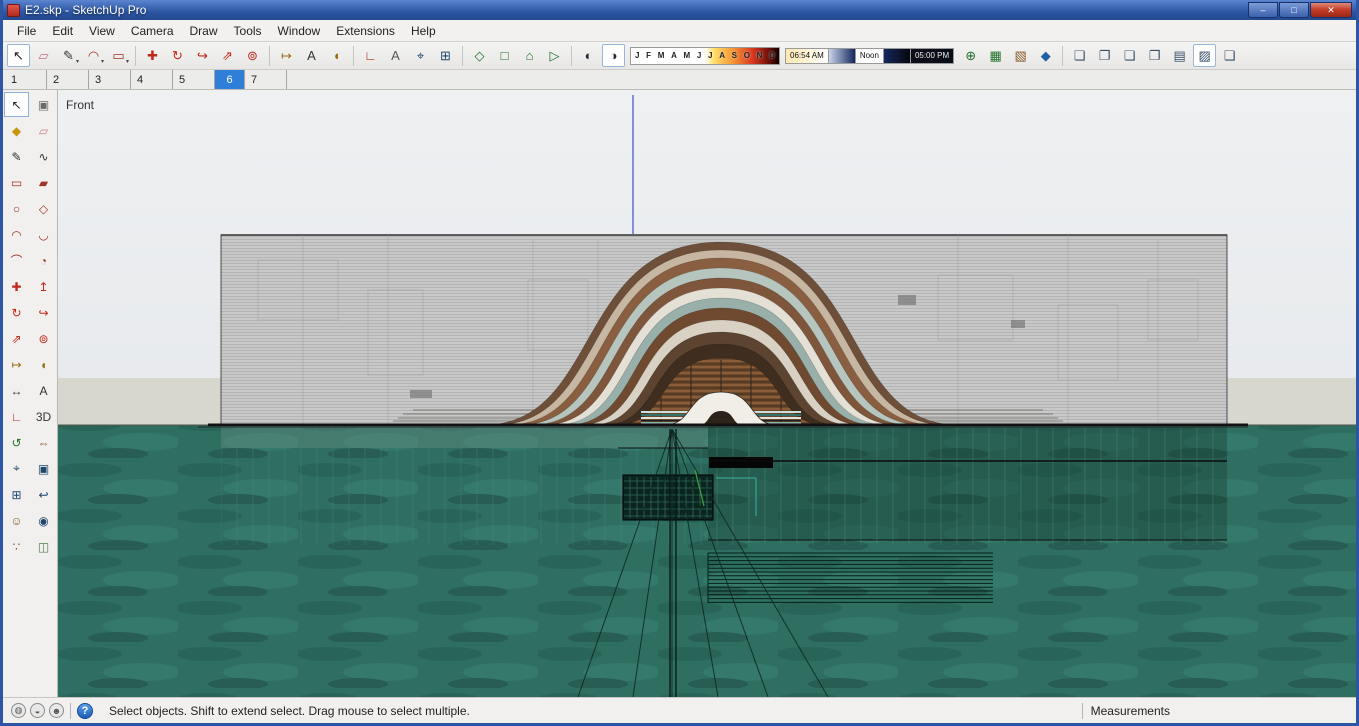  Describe the element at coordinates (299, 31) in the screenshot. I see `menu-item-window: Window` at that location.